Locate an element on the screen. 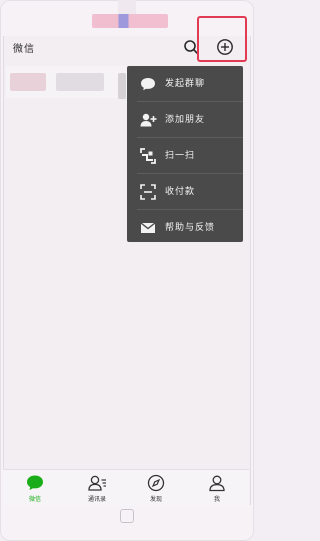 This screenshot has width=320, height=541. chat-edge-blur is located at coordinates (122, 86).